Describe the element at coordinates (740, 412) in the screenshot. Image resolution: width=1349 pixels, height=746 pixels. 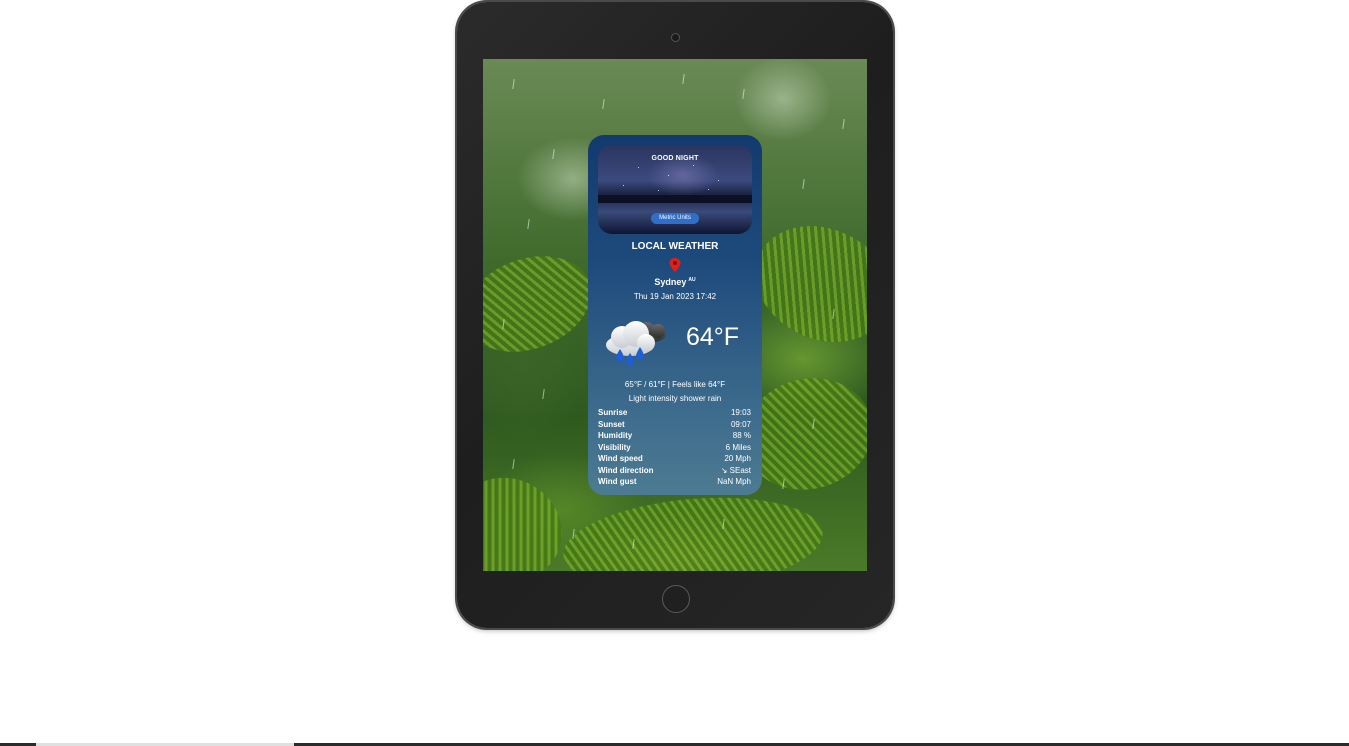
I see `detail-value: 19:03` at that location.